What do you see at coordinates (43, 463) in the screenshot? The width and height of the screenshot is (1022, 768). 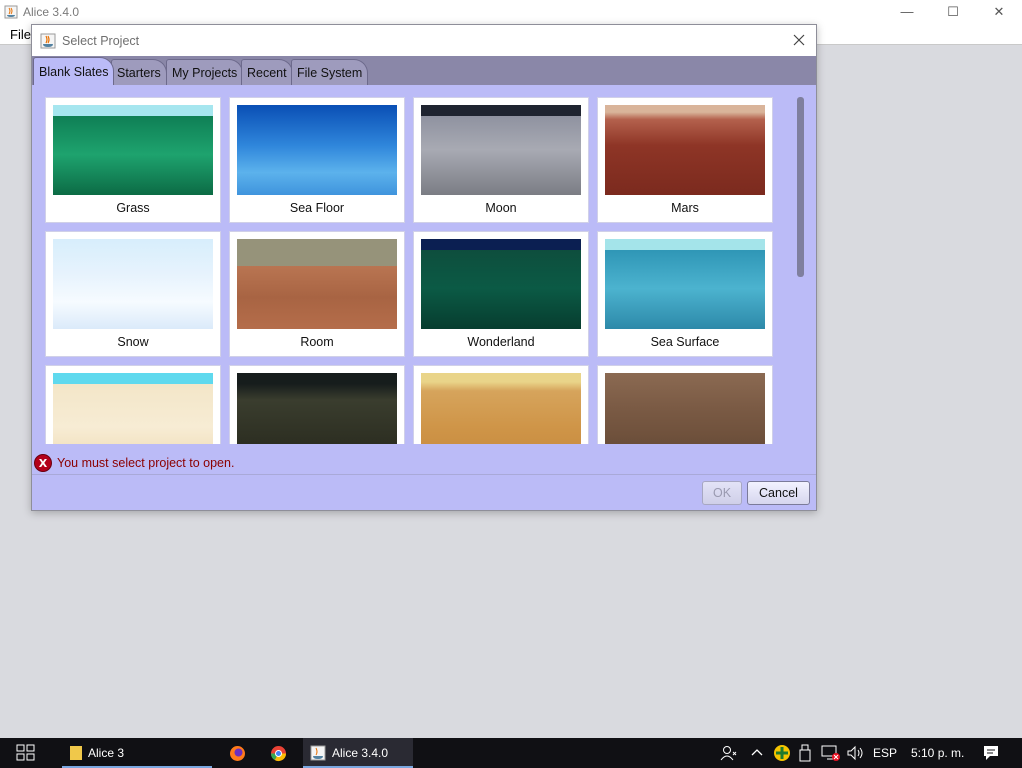 I see `error-icon: X` at bounding box center [43, 463].